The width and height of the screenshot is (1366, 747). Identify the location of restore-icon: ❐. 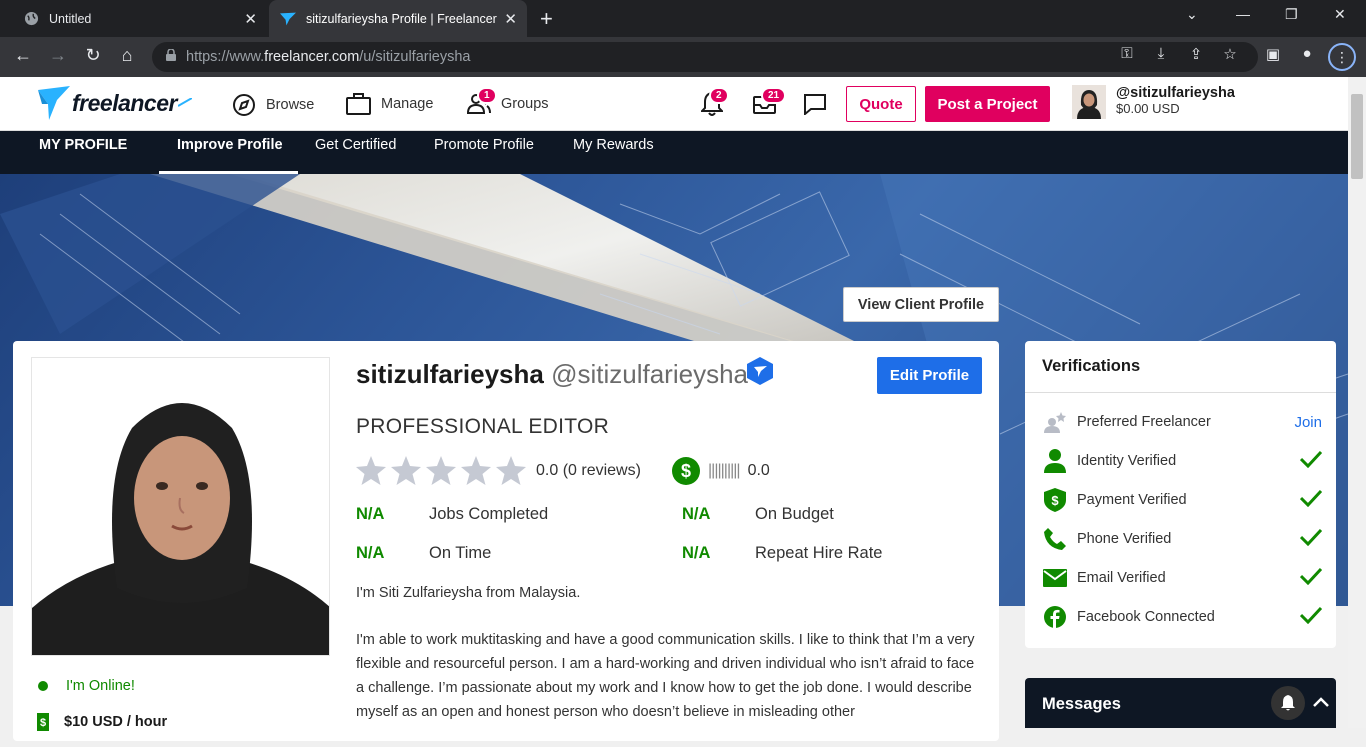
(1291, 14).